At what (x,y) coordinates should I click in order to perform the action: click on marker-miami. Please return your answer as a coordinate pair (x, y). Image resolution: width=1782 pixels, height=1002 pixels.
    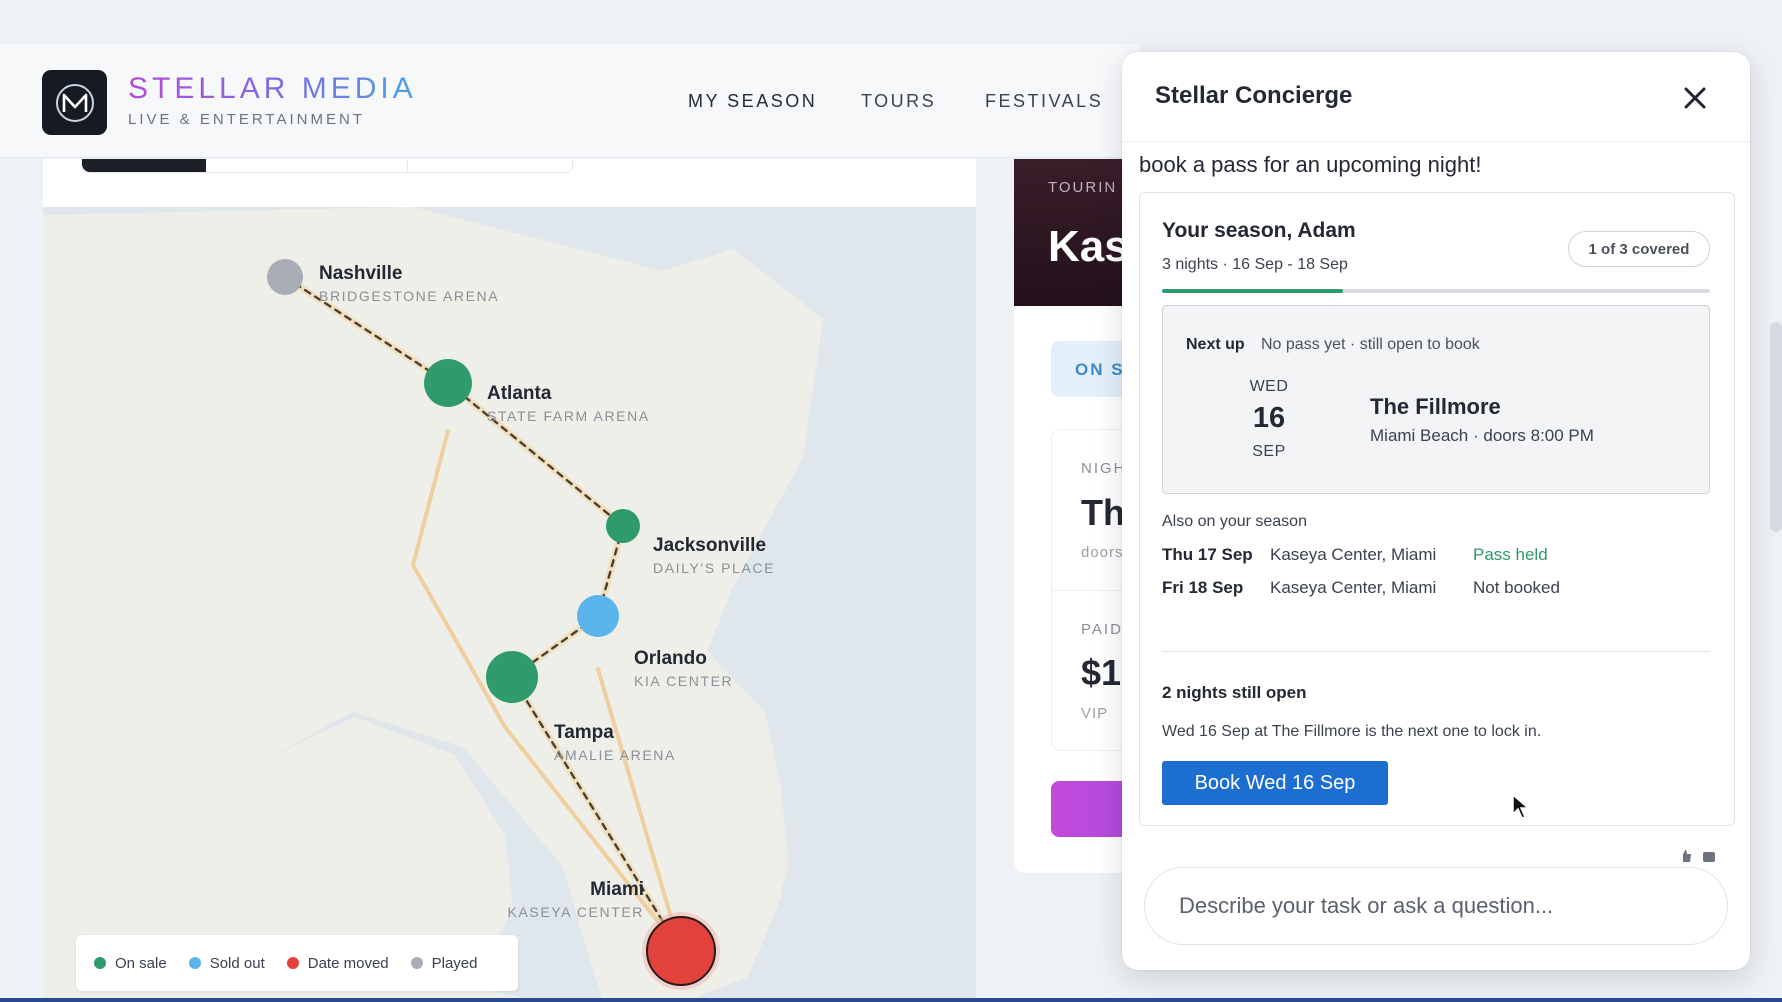
    Looking at the image, I should click on (681, 951).